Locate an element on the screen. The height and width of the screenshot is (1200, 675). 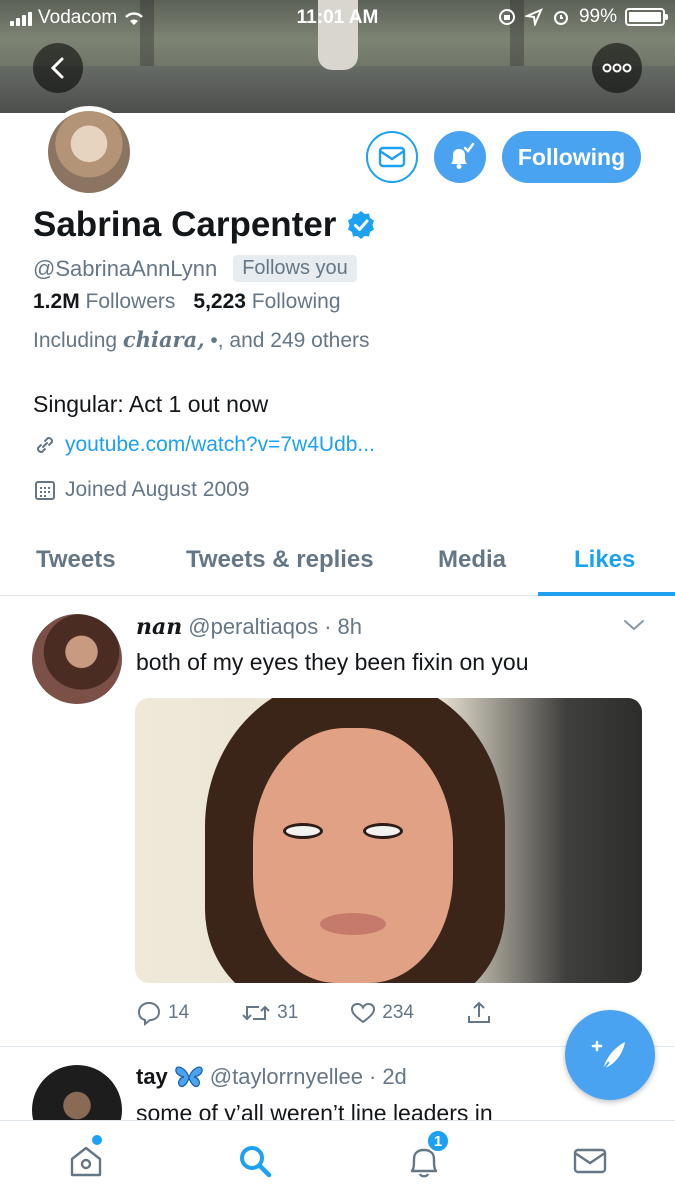
joined-date: Joined August 2009 is located at coordinates (141, 490).